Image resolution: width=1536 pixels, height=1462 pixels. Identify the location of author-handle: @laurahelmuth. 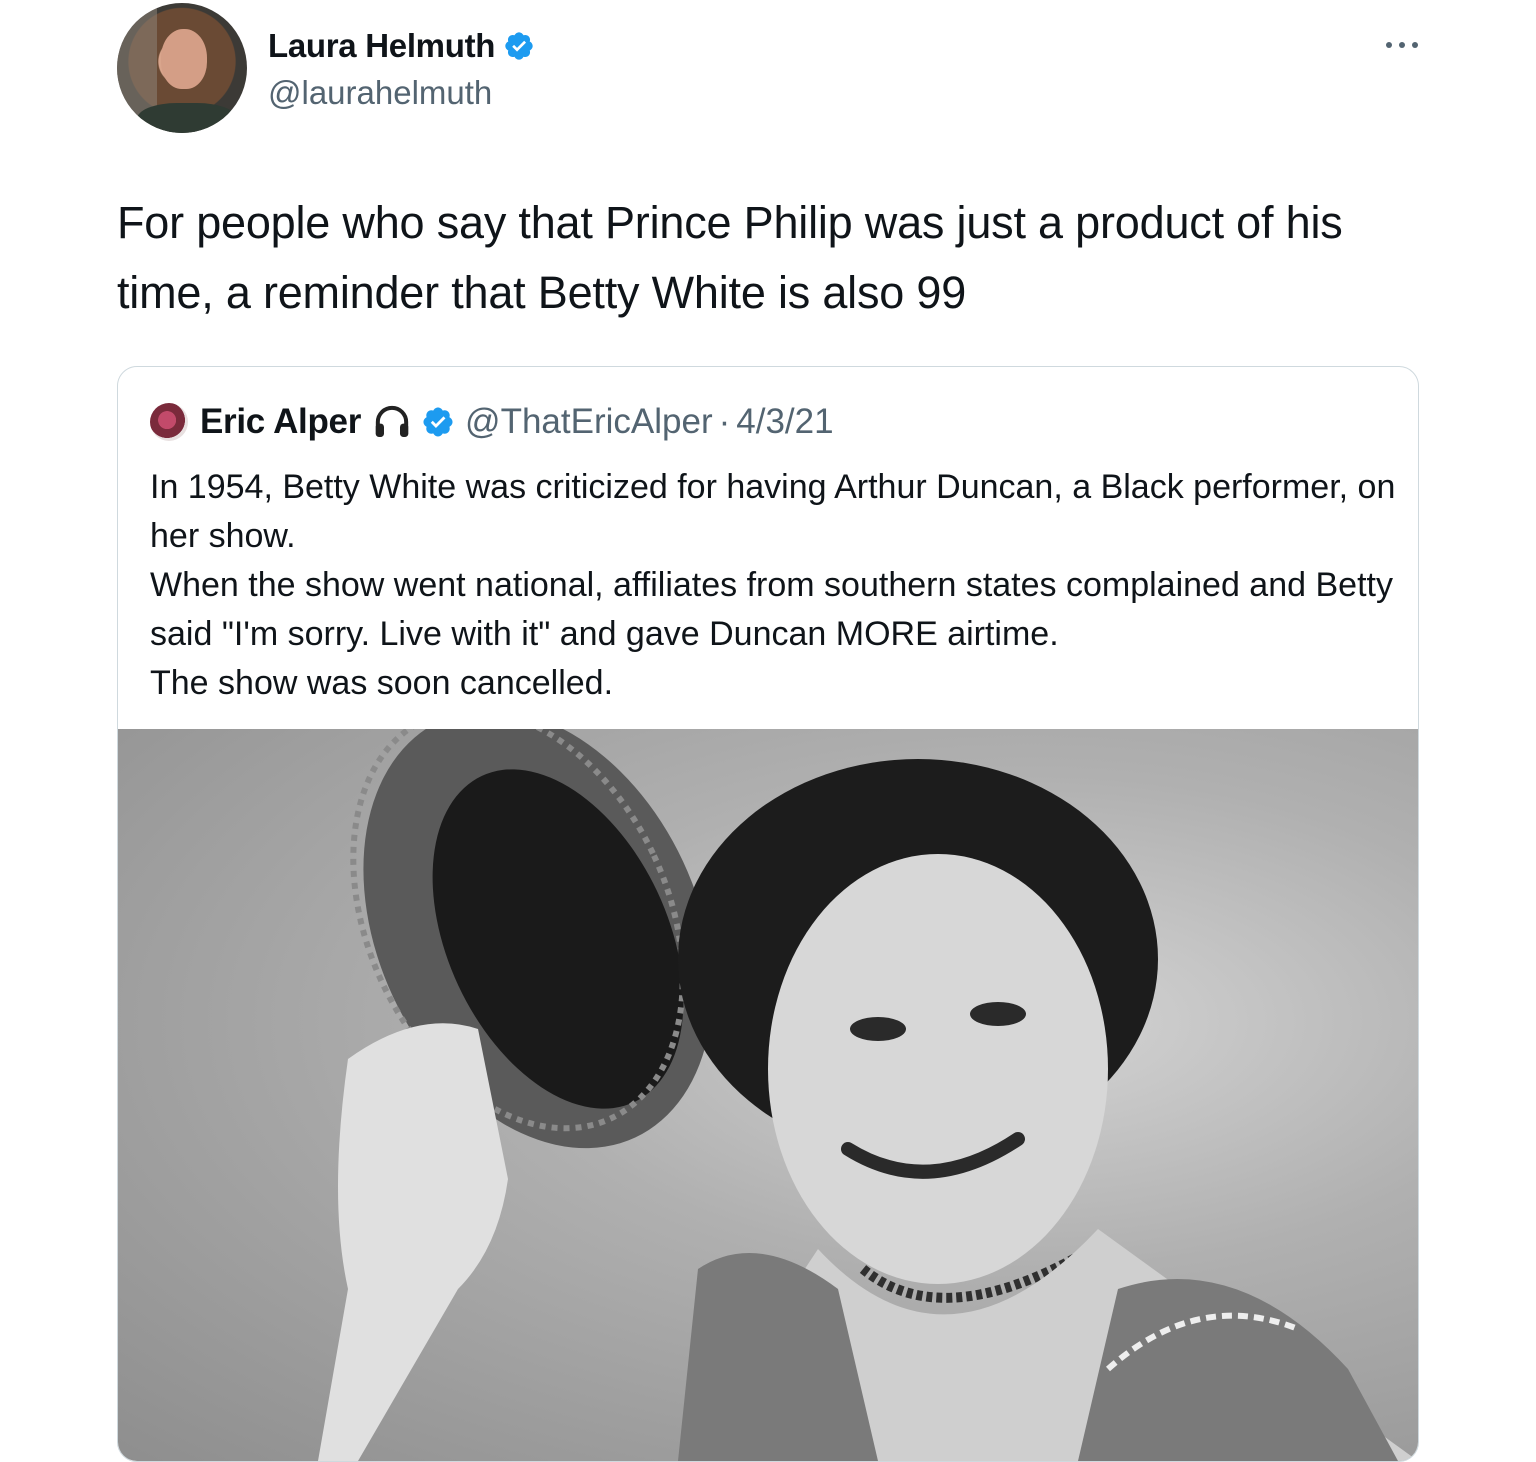
(401, 93).